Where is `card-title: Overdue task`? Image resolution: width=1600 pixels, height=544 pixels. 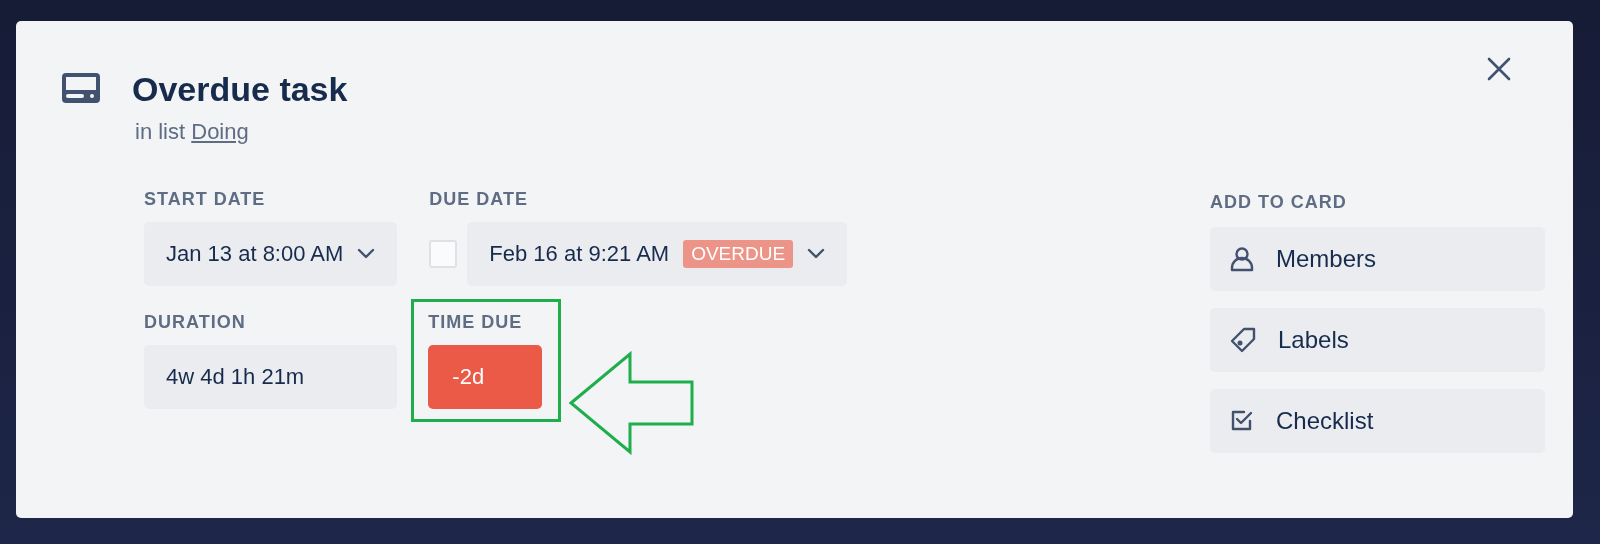 card-title: Overdue task is located at coordinates (240, 89).